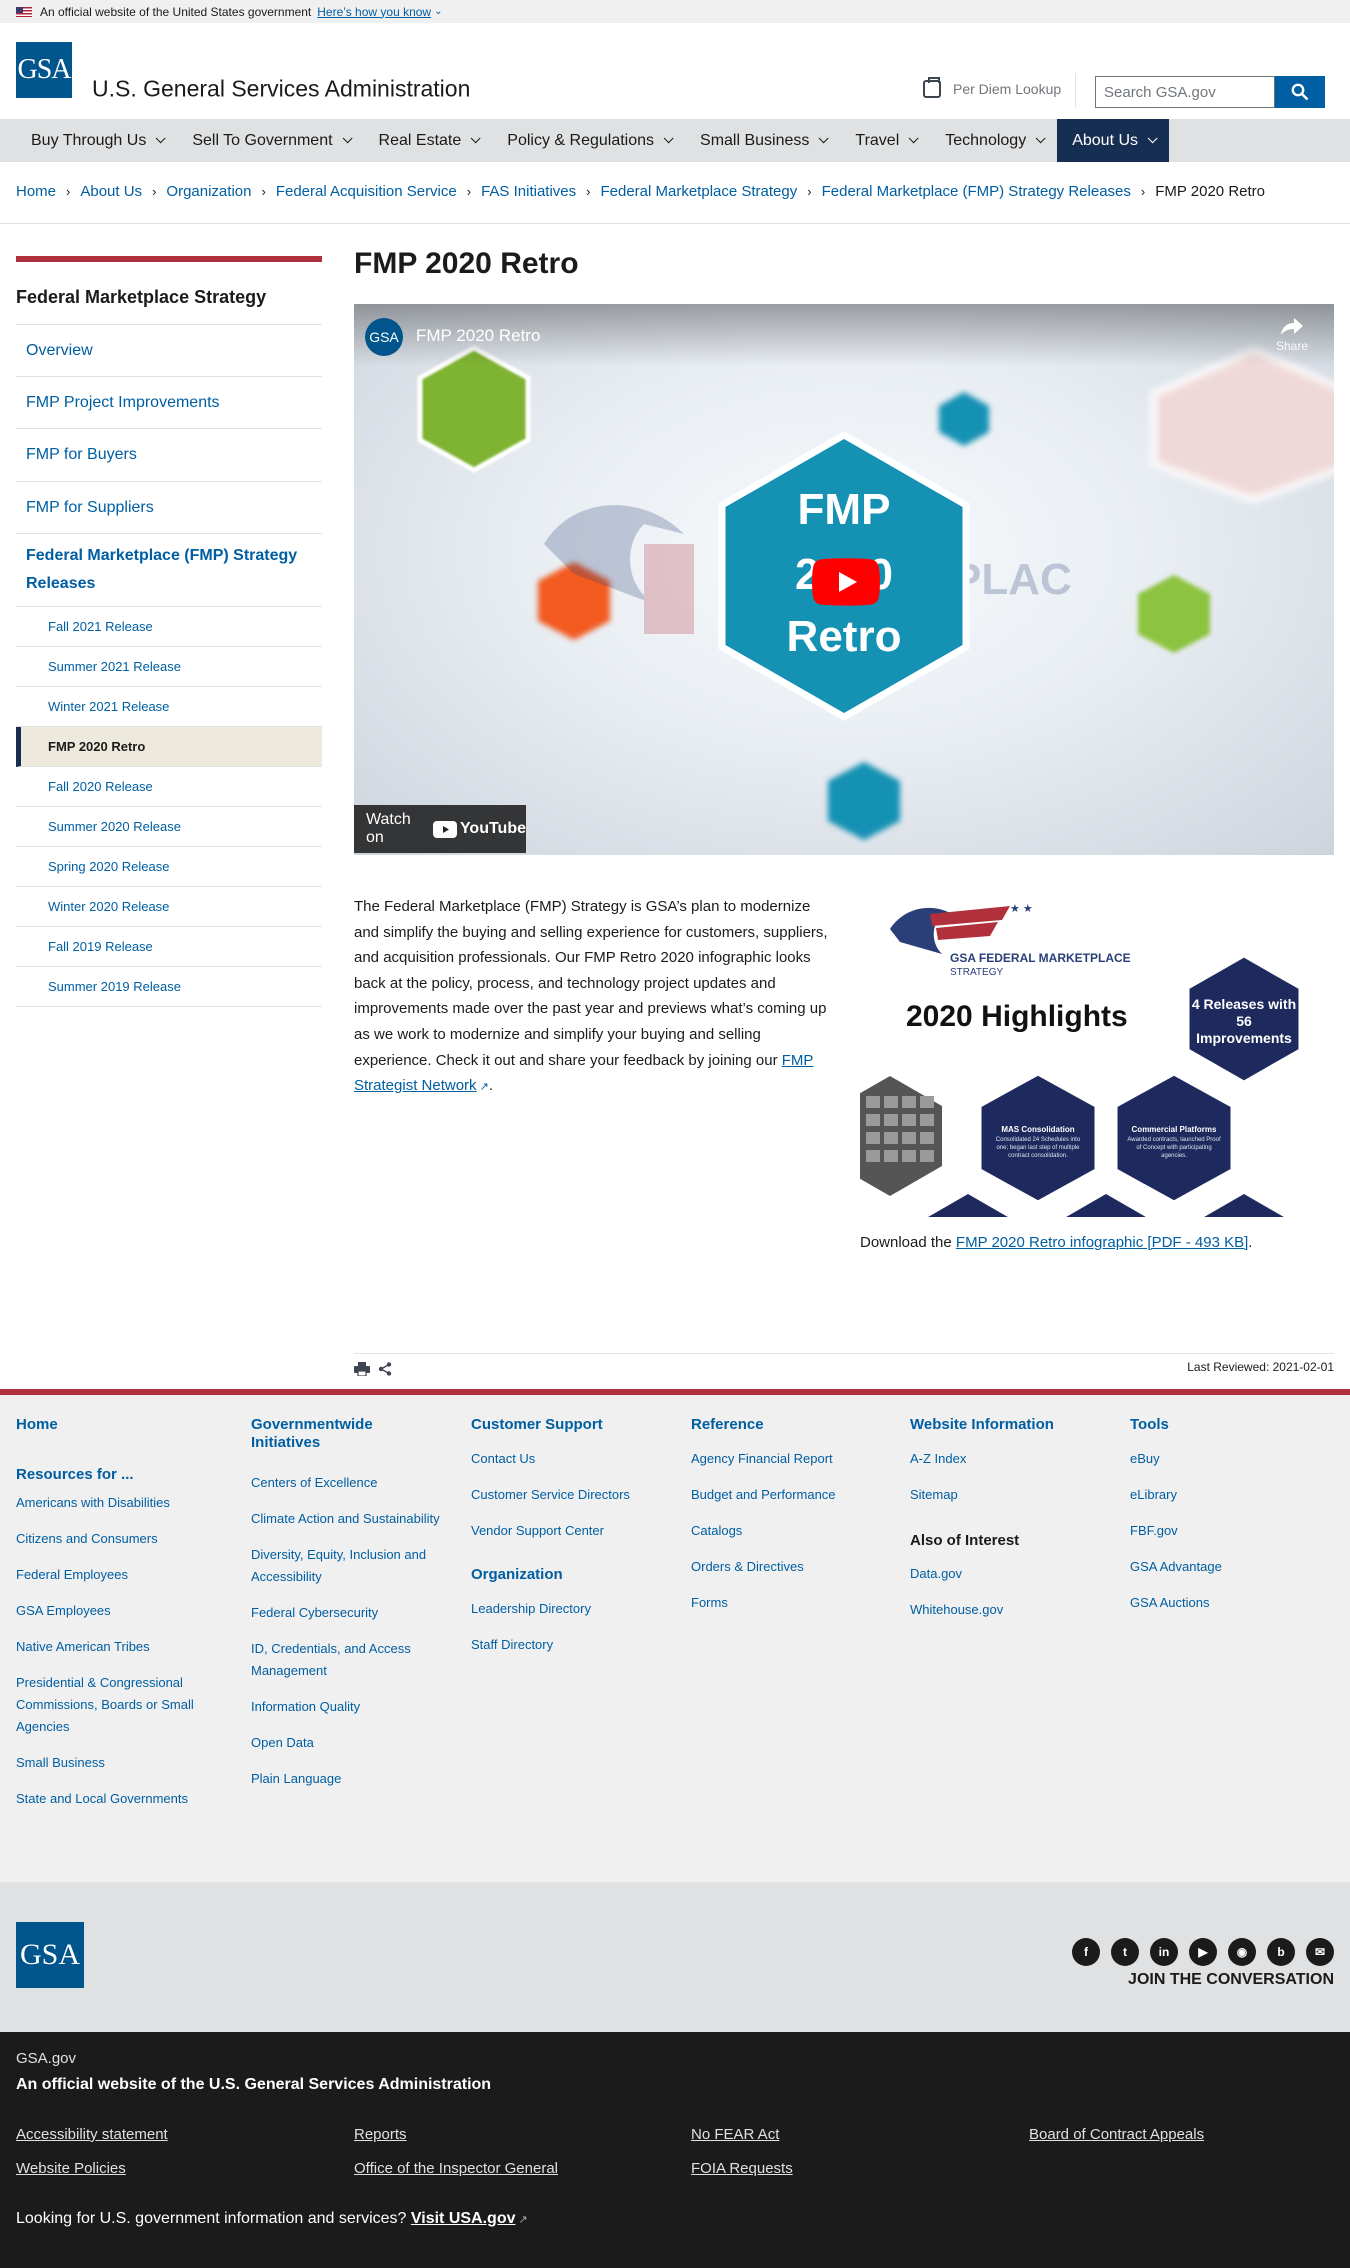 This screenshot has width=1350, height=2268. Describe the element at coordinates (1116, 2134) in the screenshot. I see `identifier-link: Board of Contract Appeals` at that location.